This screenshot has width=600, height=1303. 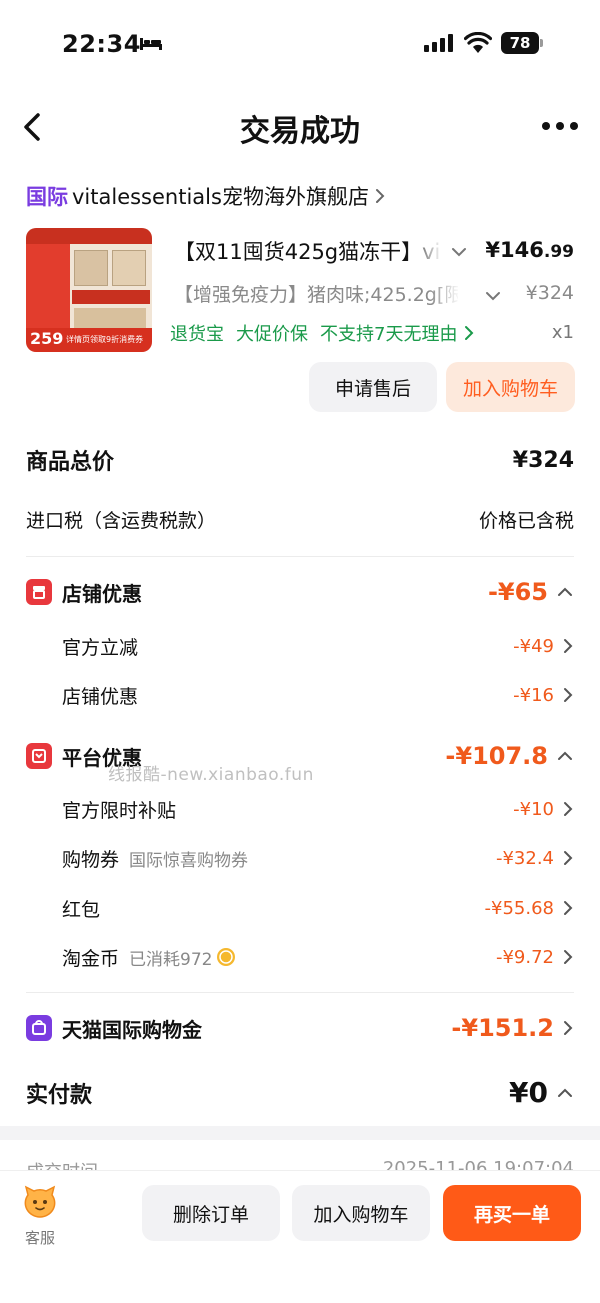 What do you see at coordinates (533, 809) in the screenshot?
I see `discount-amount: -¥10` at bounding box center [533, 809].